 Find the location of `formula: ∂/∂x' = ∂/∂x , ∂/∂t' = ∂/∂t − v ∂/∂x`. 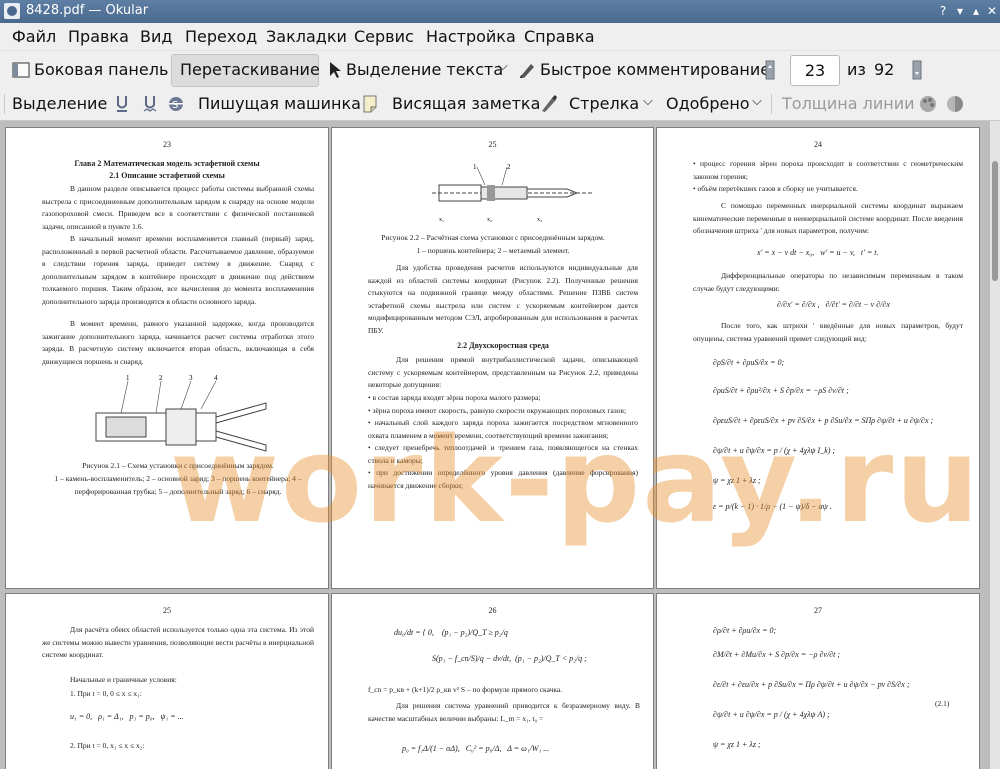

formula: ∂/∂x' = ∂/∂x , ∂/∂t' = ∂/∂t − v ∂/∂x is located at coordinates (833, 304).